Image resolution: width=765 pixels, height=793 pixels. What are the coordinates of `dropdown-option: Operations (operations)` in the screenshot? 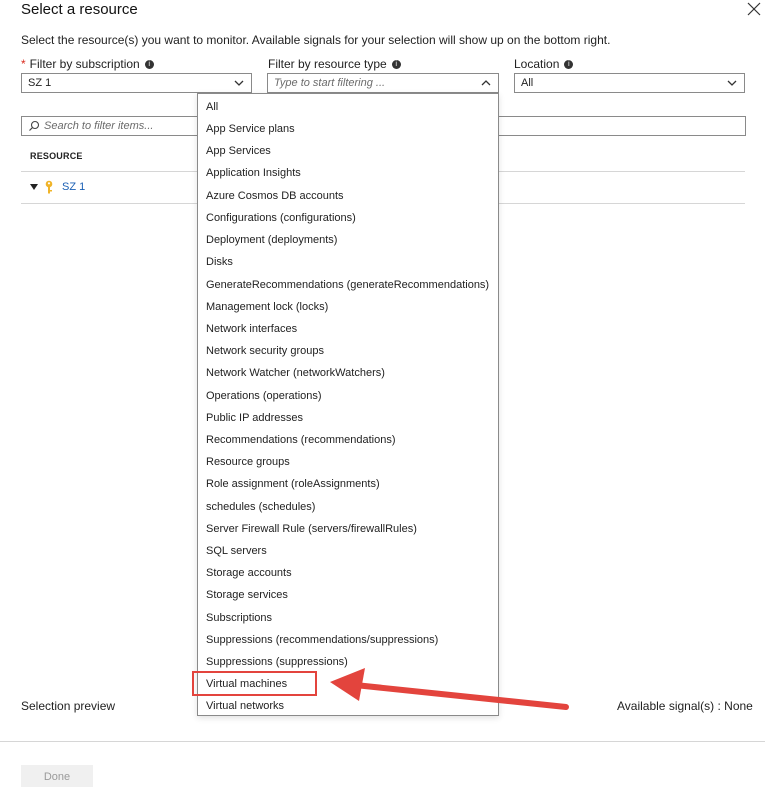 It's located at (264, 396).